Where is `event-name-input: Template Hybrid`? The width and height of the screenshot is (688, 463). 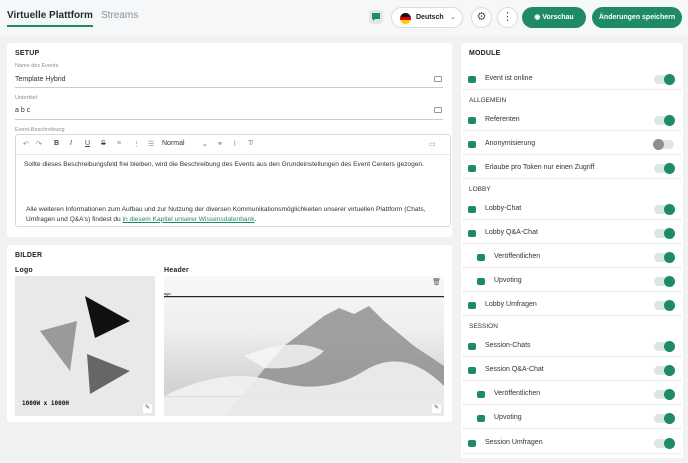
event-name-input: Template Hybrid is located at coordinates (40, 79).